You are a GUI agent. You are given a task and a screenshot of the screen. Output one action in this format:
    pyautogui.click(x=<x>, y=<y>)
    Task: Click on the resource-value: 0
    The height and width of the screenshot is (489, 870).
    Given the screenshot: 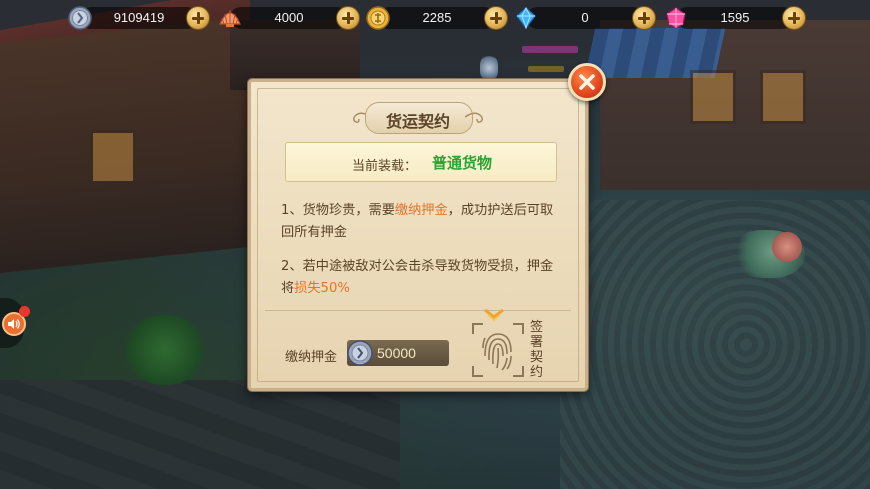 What is the action you would take?
    pyautogui.click(x=585, y=17)
    